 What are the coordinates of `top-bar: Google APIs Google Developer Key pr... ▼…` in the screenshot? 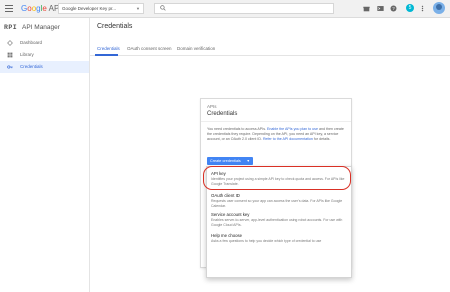 It's located at (225, 9).